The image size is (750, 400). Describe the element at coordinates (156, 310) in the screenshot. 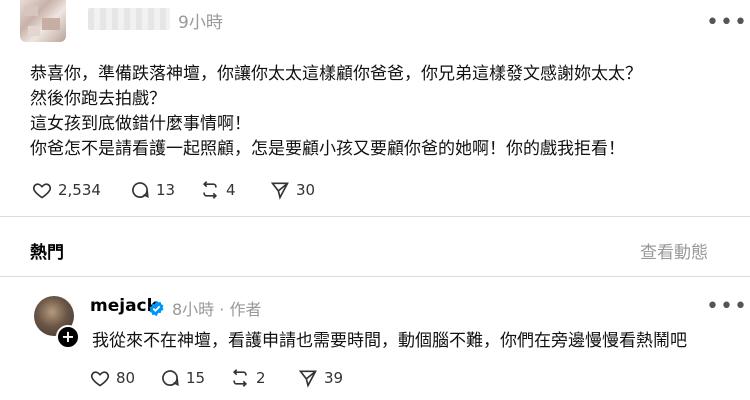

I see `verified-badge-icon` at that location.